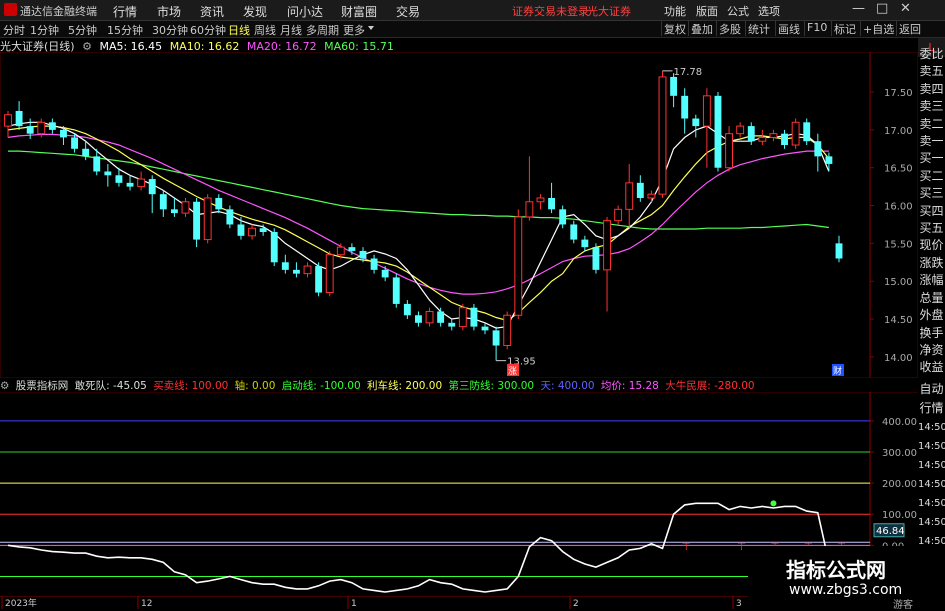  What do you see at coordinates (858, 8) in the screenshot?
I see `minimize-icon: —` at bounding box center [858, 8].